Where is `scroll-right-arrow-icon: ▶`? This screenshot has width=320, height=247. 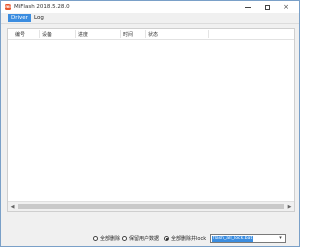
scroll-right-arrow-icon: ▶ is located at coordinates (289, 206).